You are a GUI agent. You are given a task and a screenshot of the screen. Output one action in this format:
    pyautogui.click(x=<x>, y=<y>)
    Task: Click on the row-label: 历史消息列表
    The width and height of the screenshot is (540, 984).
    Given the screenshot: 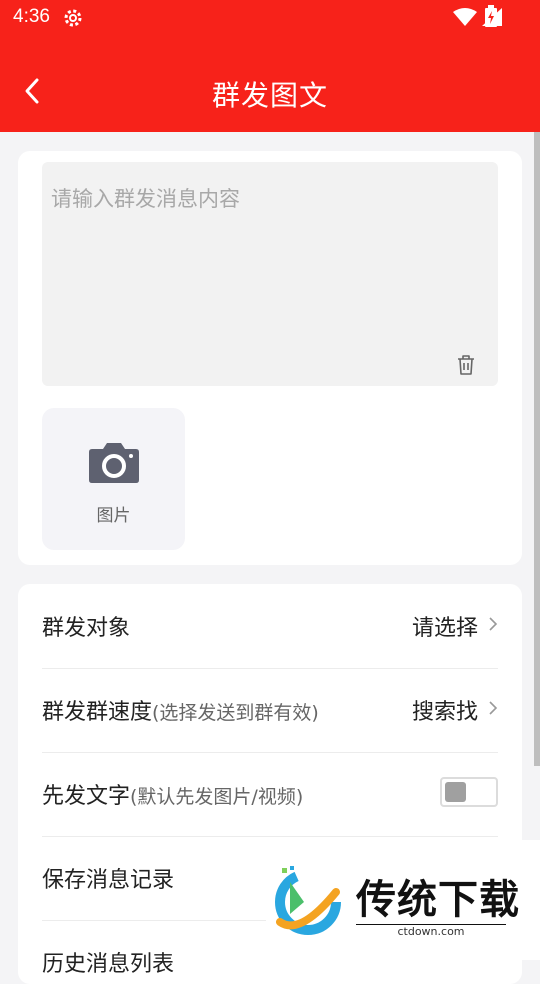 What is the action you would take?
    pyautogui.click(x=108, y=964)
    